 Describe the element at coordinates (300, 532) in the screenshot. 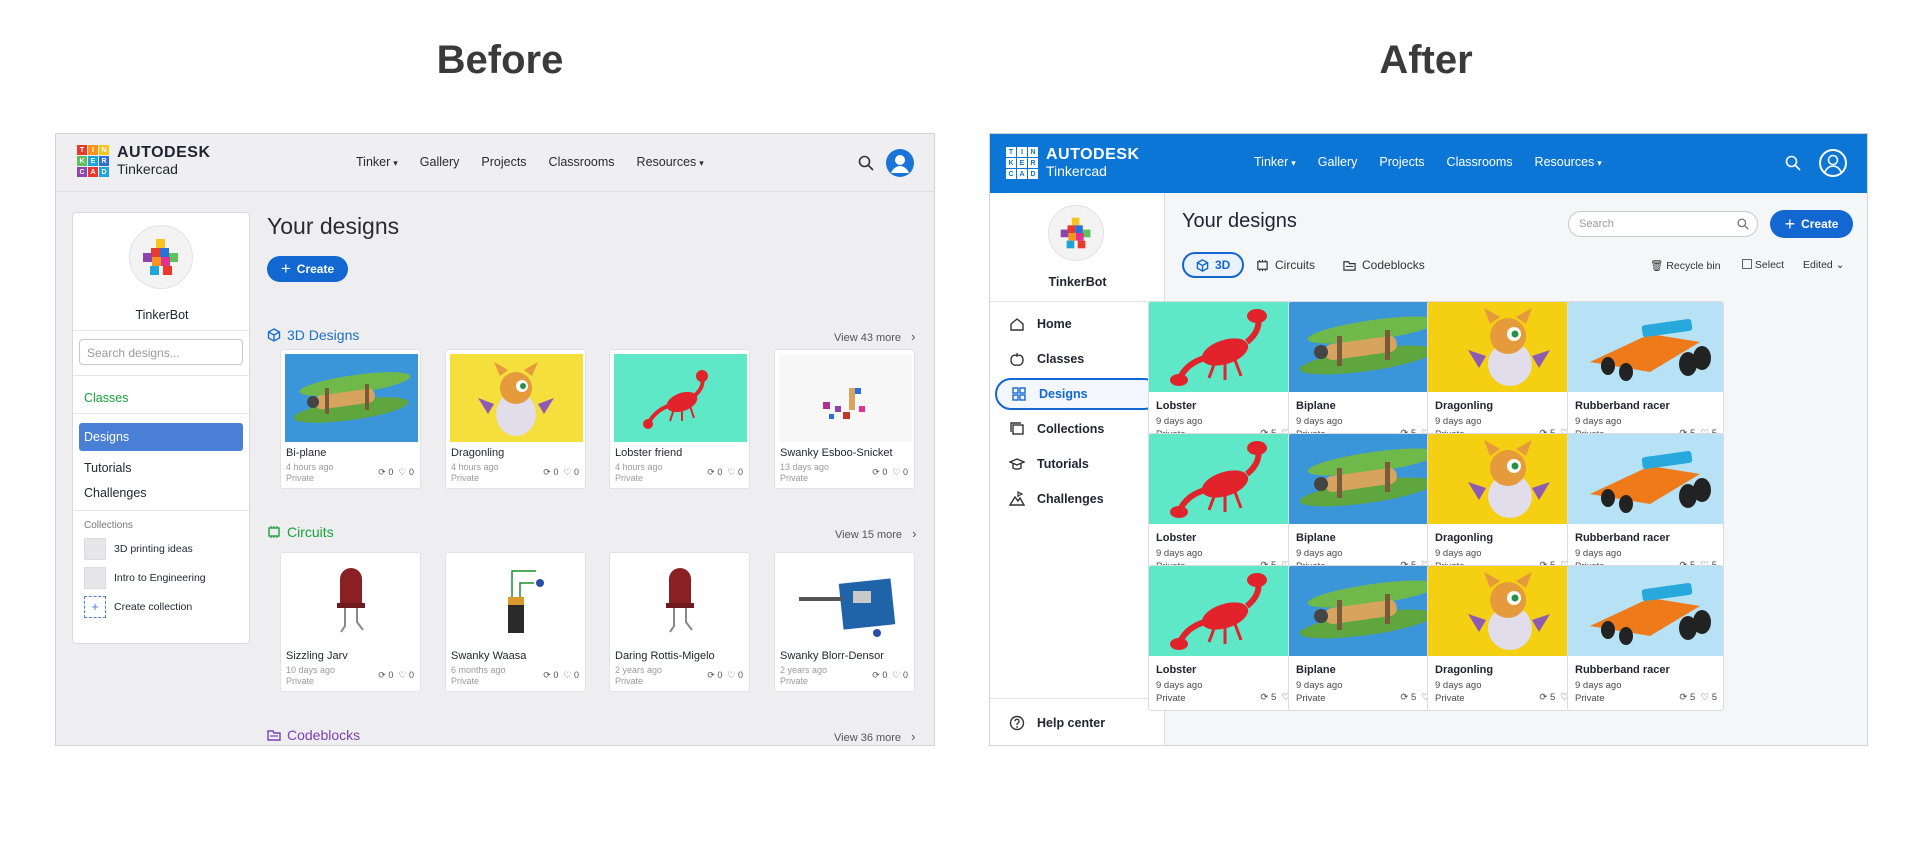

I see `section-circuits: Circuits` at that location.